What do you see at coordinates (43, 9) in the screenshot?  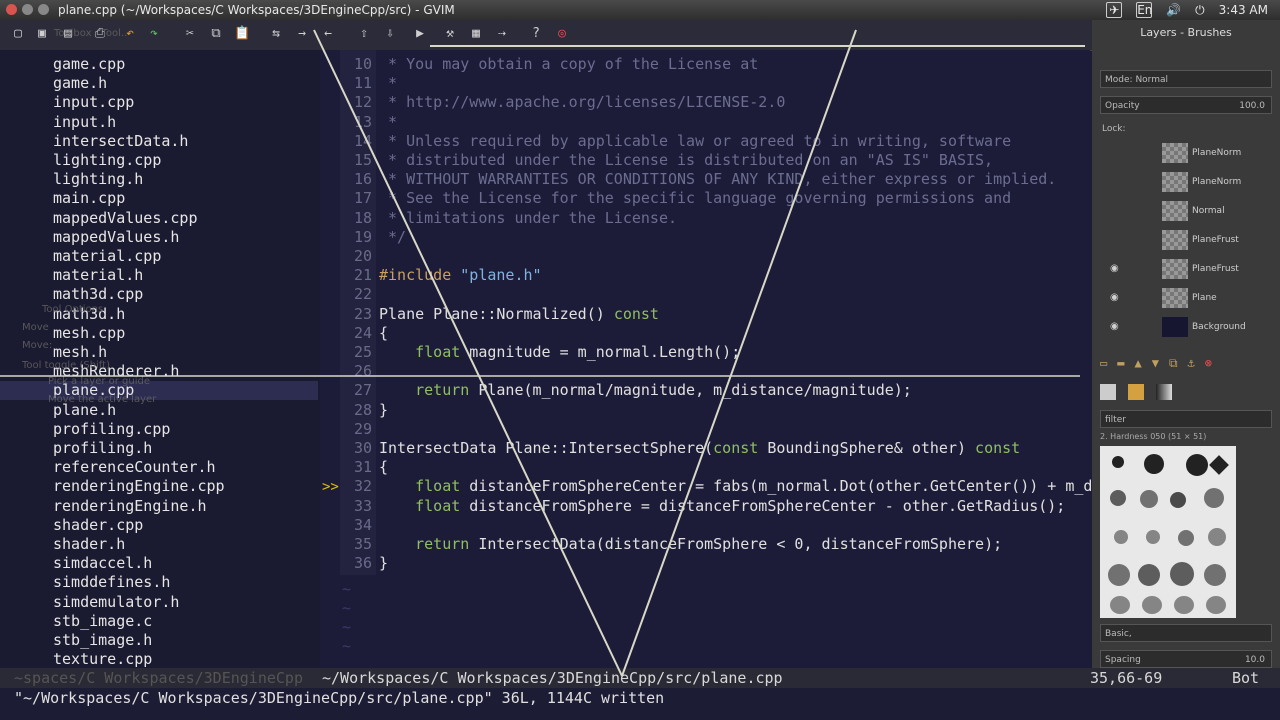 I see `maximize-window-button` at bounding box center [43, 9].